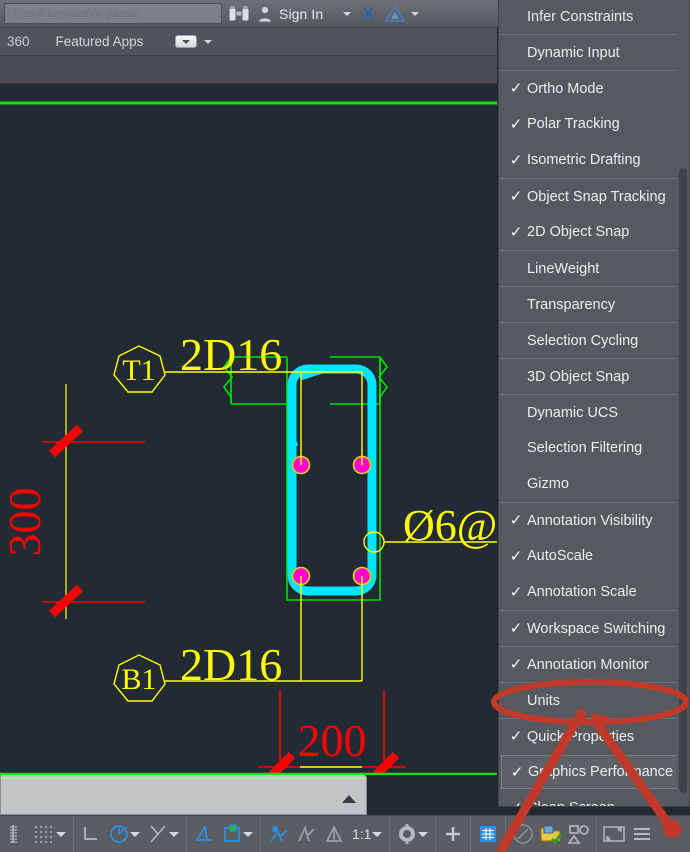  Describe the element at coordinates (368, 14) in the screenshot. I see `autodesk-exchange-icon: X` at that location.